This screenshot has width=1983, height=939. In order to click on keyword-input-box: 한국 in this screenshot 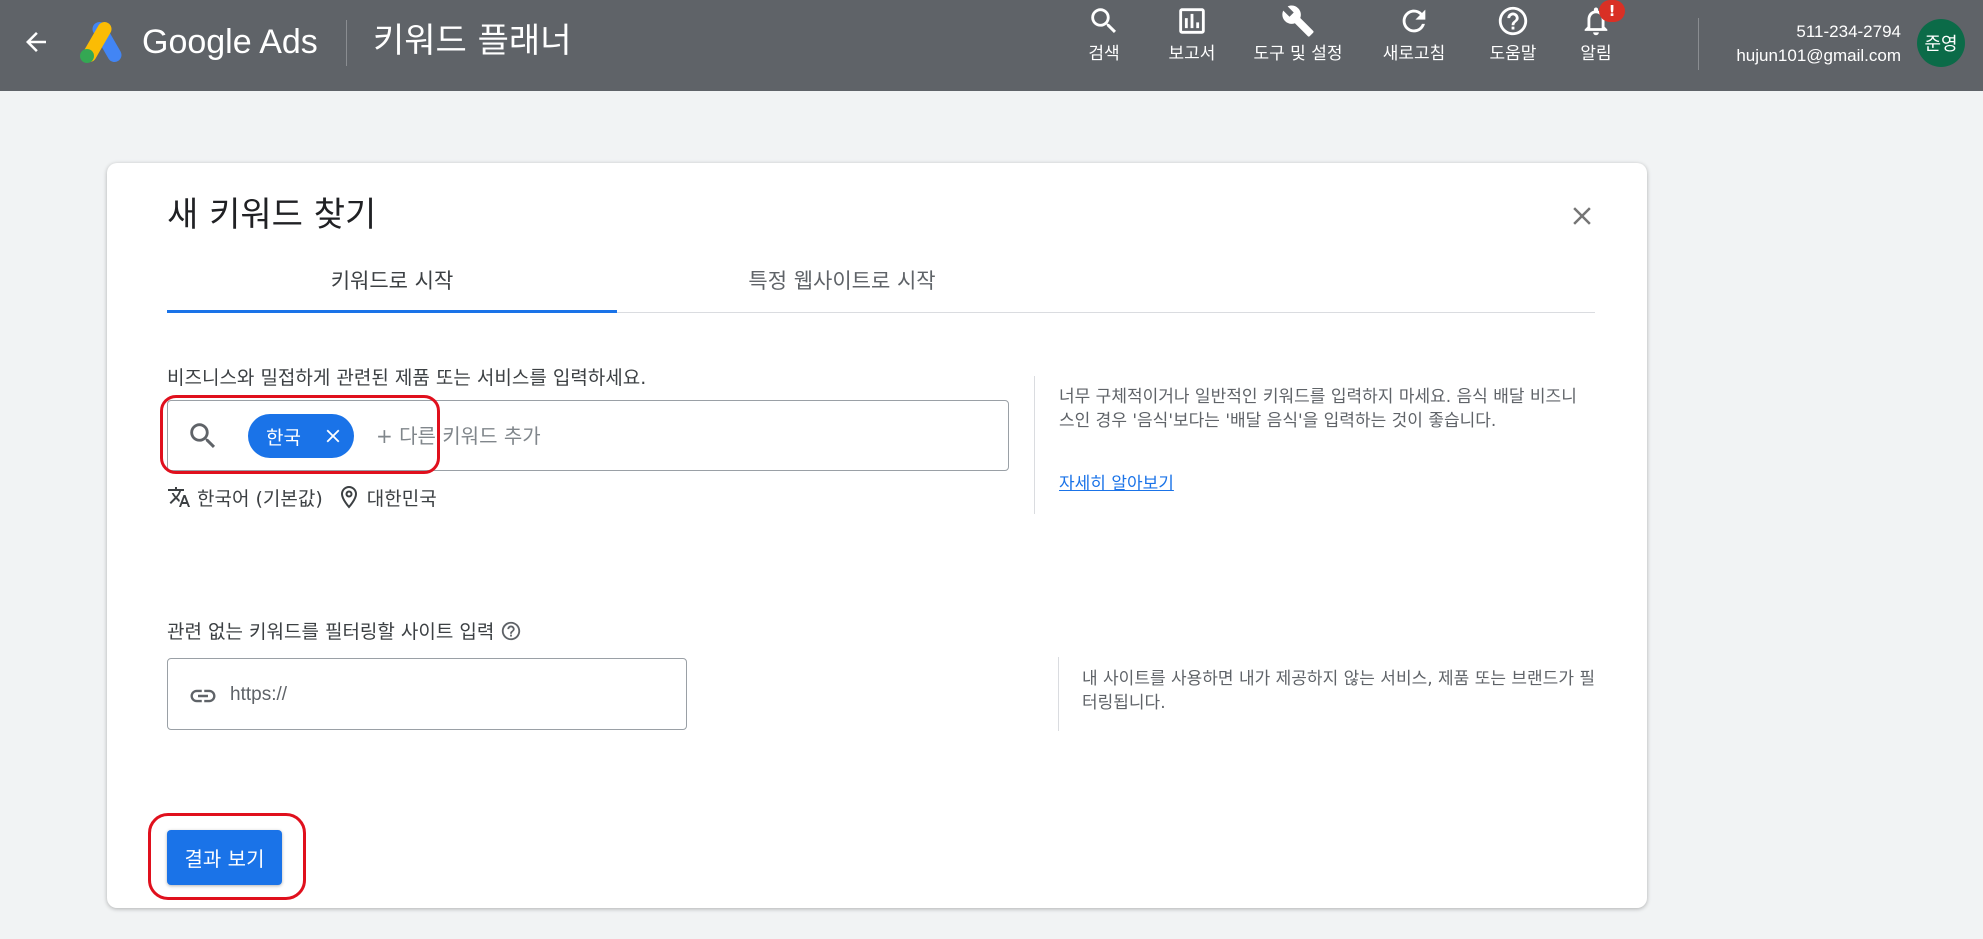, I will do `click(588, 435)`.